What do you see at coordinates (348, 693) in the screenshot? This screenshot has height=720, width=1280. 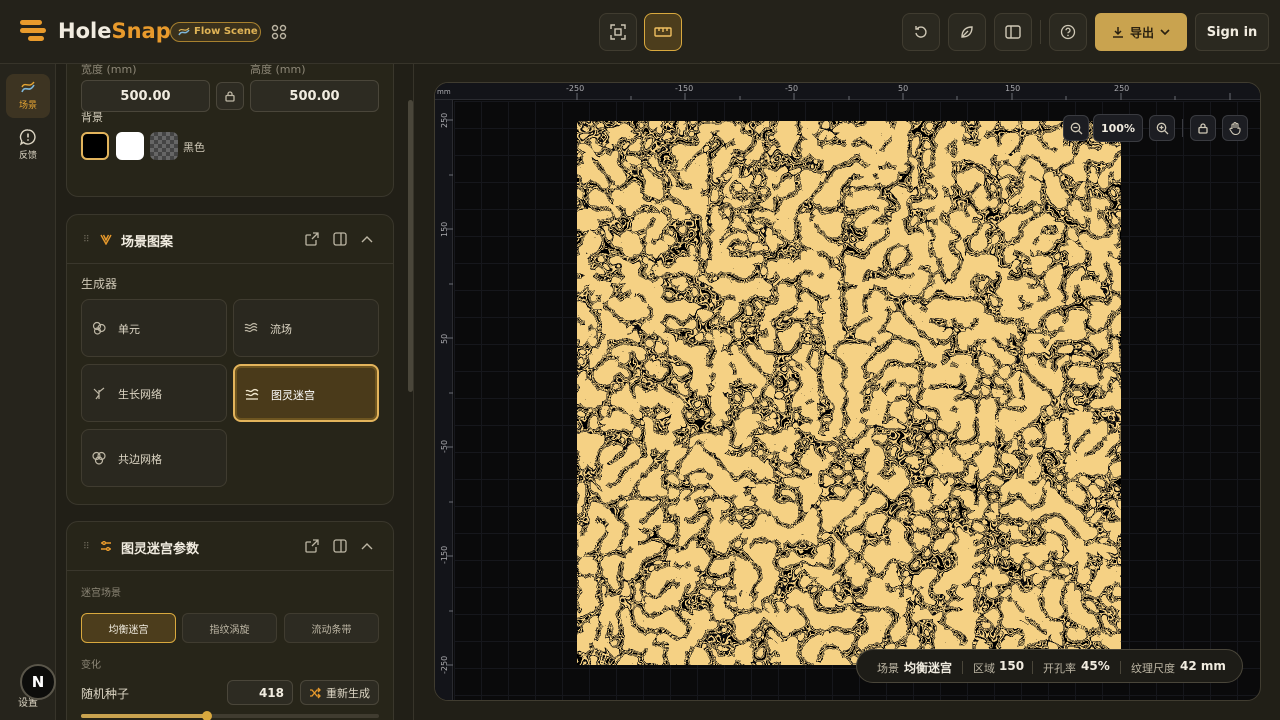 I see `regenerate-label: 重新生成` at bounding box center [348, 693].